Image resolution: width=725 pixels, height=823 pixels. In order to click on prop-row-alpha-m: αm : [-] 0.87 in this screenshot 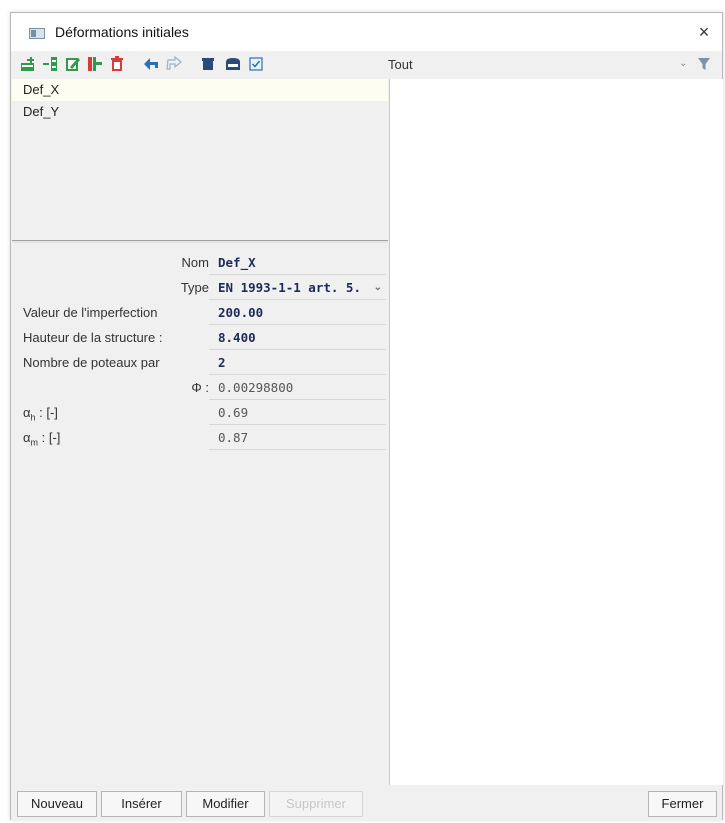, I will do `click(200, 438)`.